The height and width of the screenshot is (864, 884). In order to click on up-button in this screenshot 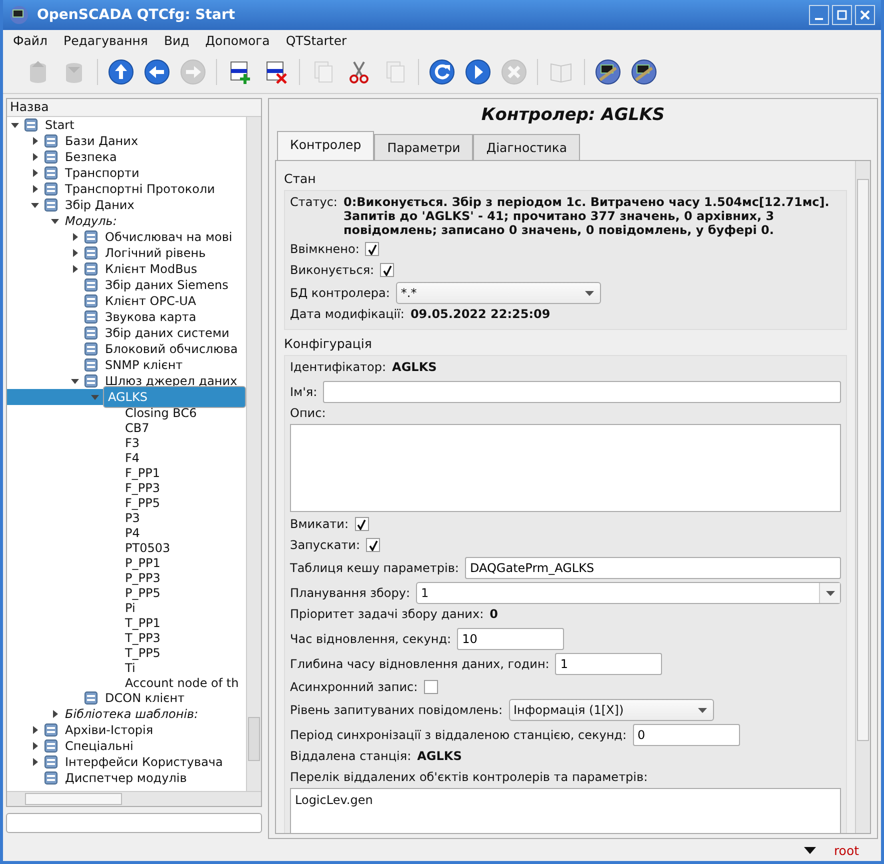, I will do `click(121, 72)`.